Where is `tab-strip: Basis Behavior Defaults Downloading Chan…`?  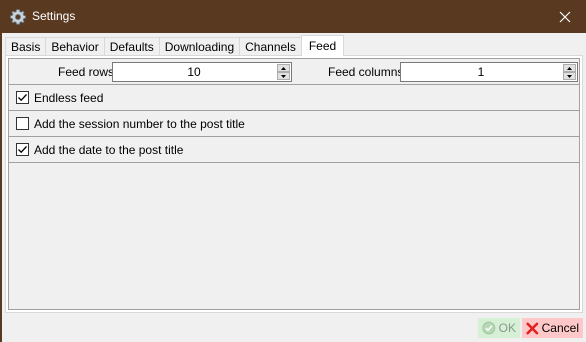
tab-strip: Basis Behavior Defaults Downloading Chan… is located at coordinates (175, 45).